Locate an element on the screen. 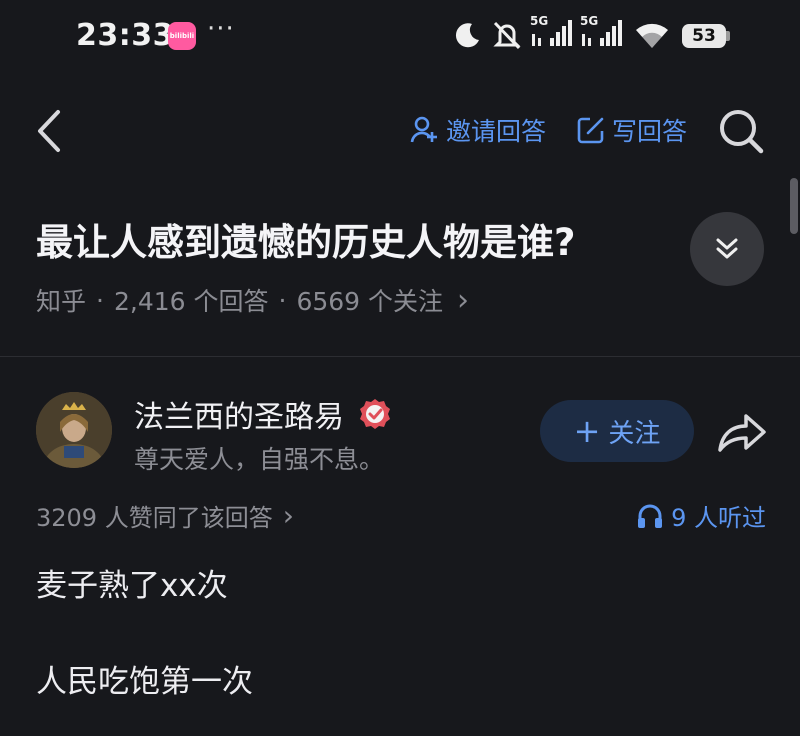  author-portrait-image is located at coordinates (74, 430).